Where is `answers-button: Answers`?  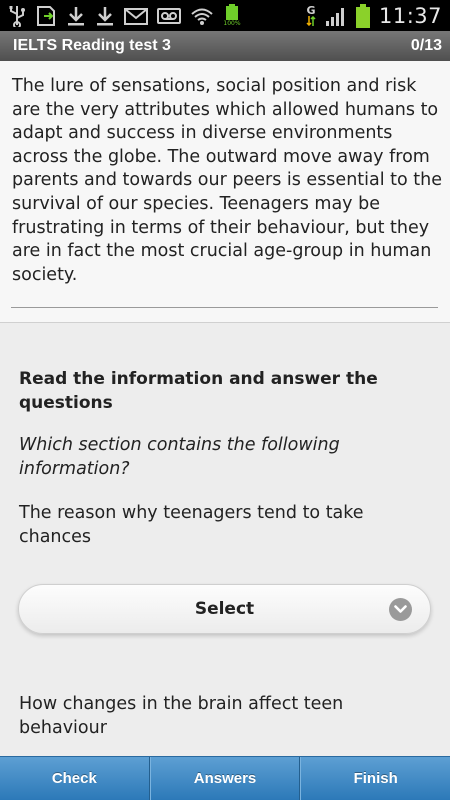
answers-button: Answers is located at coordinates (225, 778).